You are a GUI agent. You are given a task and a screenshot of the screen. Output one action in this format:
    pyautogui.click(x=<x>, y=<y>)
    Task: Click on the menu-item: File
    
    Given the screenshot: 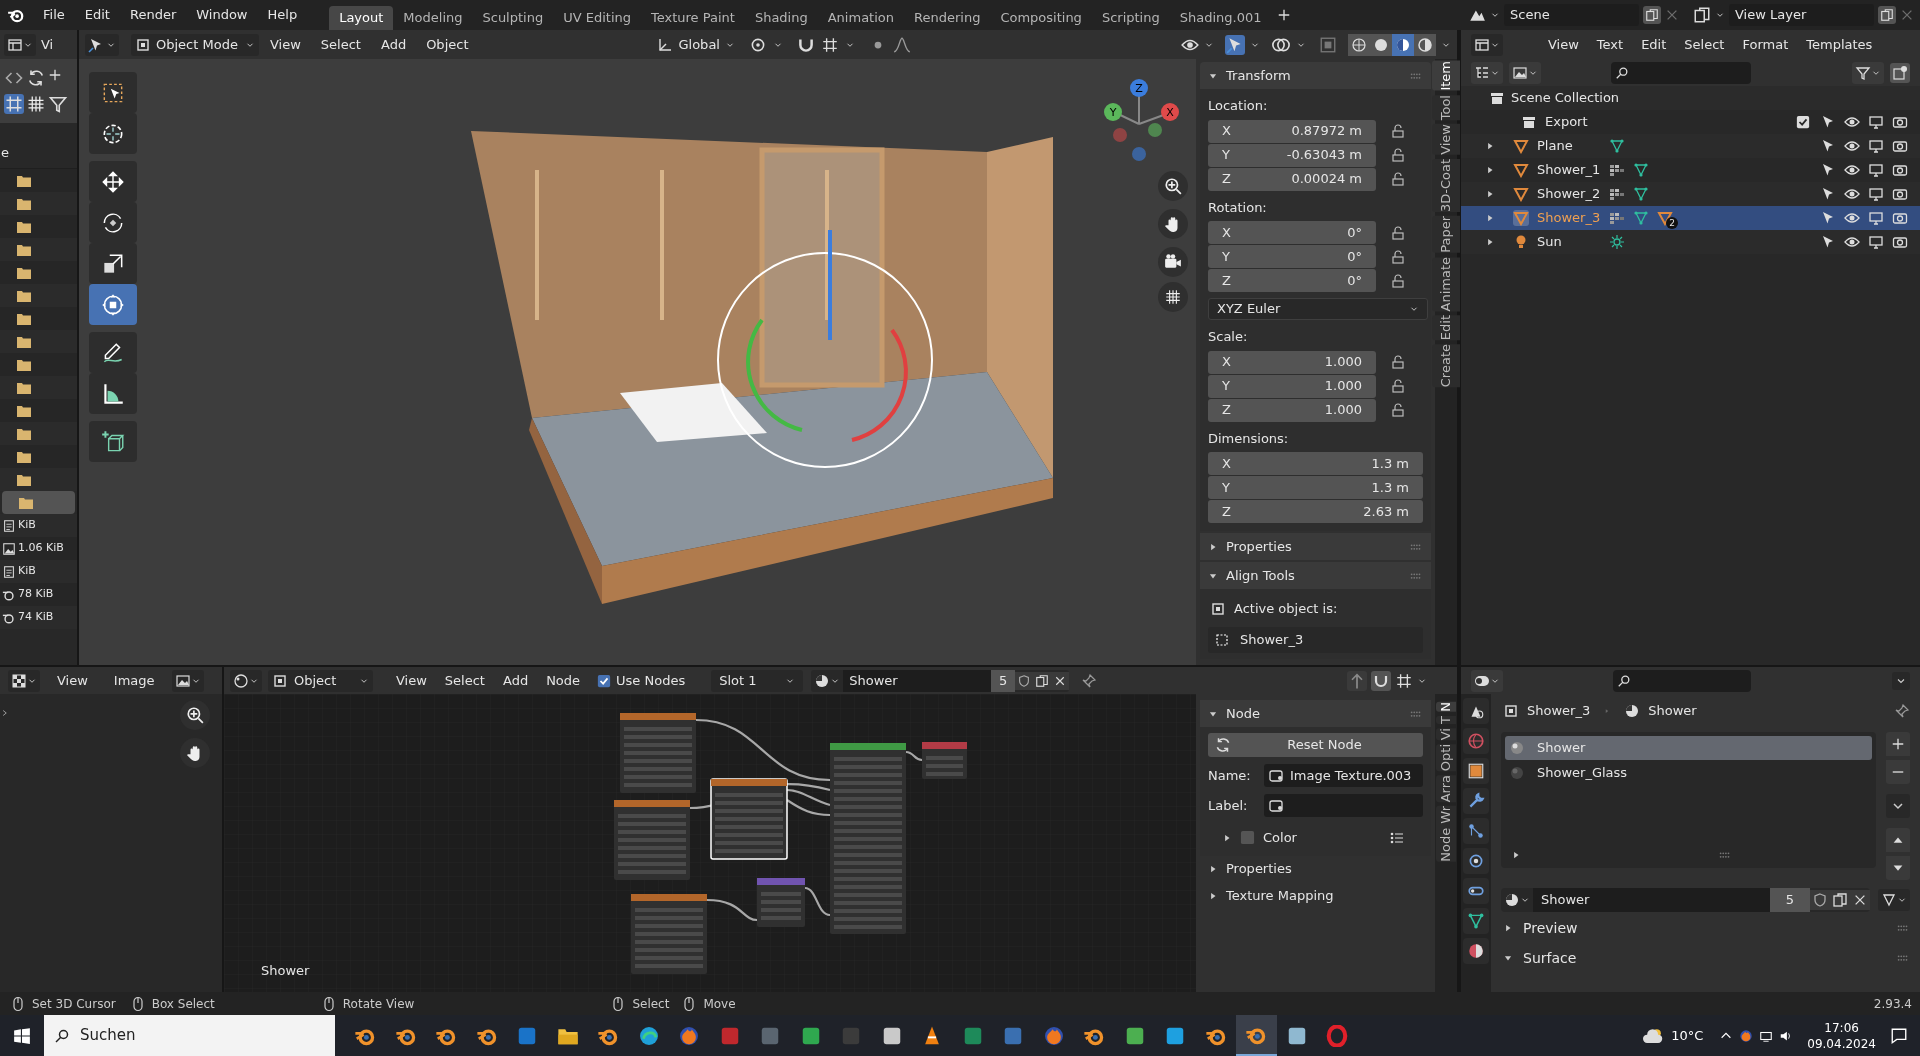 What is the action you would take?
    pyautogui.click(x=54, y=15)
    